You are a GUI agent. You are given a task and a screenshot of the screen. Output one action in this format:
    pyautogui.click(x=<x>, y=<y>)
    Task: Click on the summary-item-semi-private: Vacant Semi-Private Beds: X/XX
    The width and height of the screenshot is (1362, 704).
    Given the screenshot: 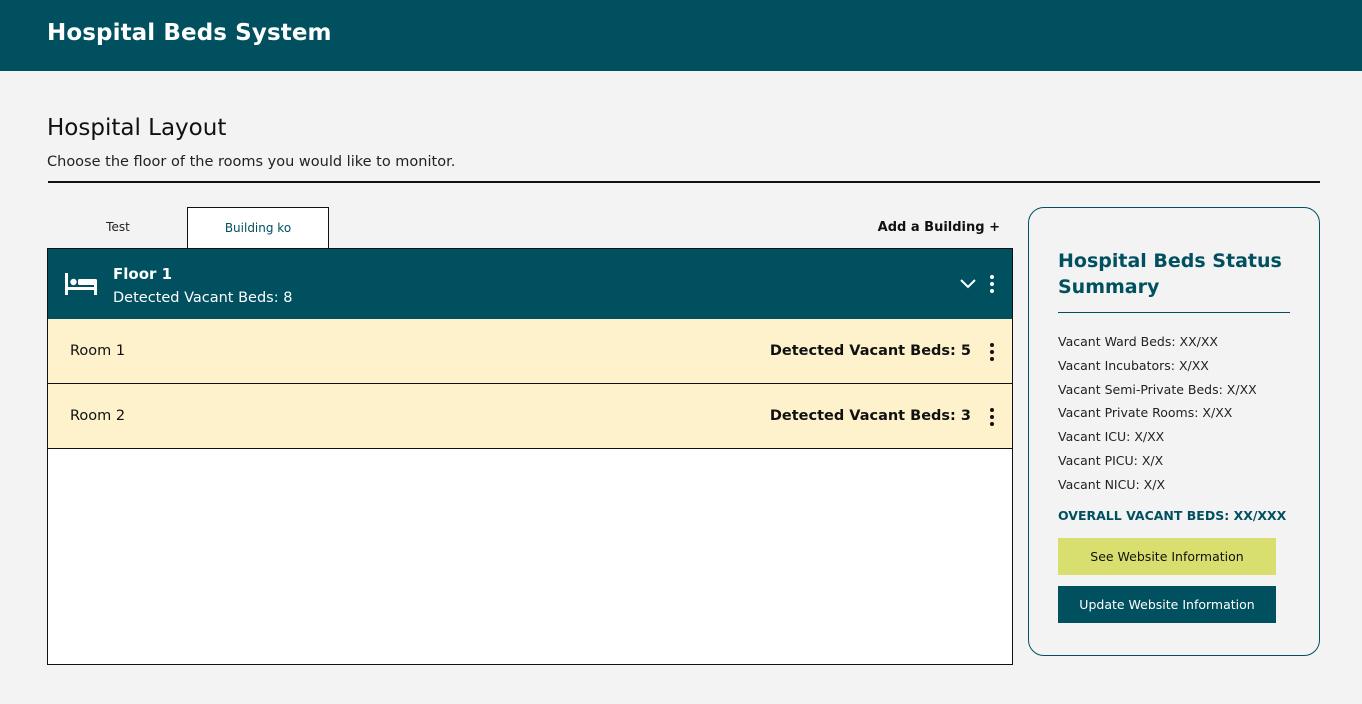 What is the action you would take?
    pyautogui.click(x=1157, y=389)
    